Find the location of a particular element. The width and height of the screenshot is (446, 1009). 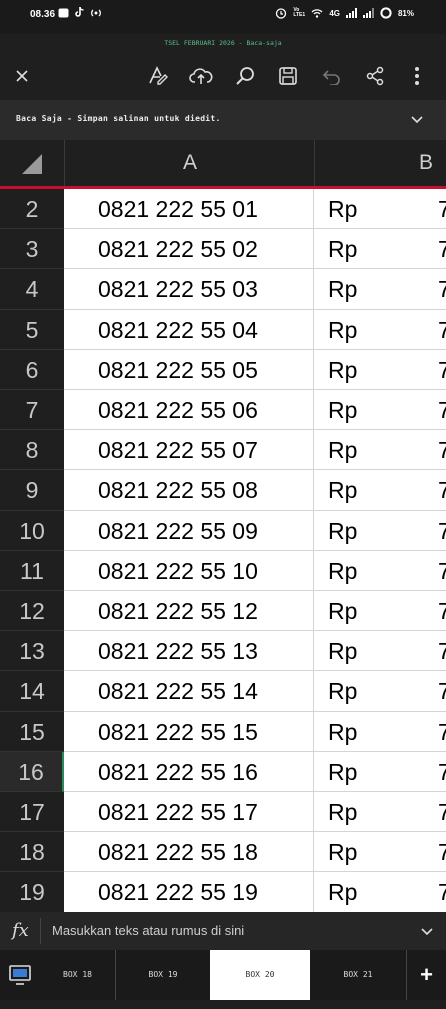

search-icon is located at coordinates (245, 76).